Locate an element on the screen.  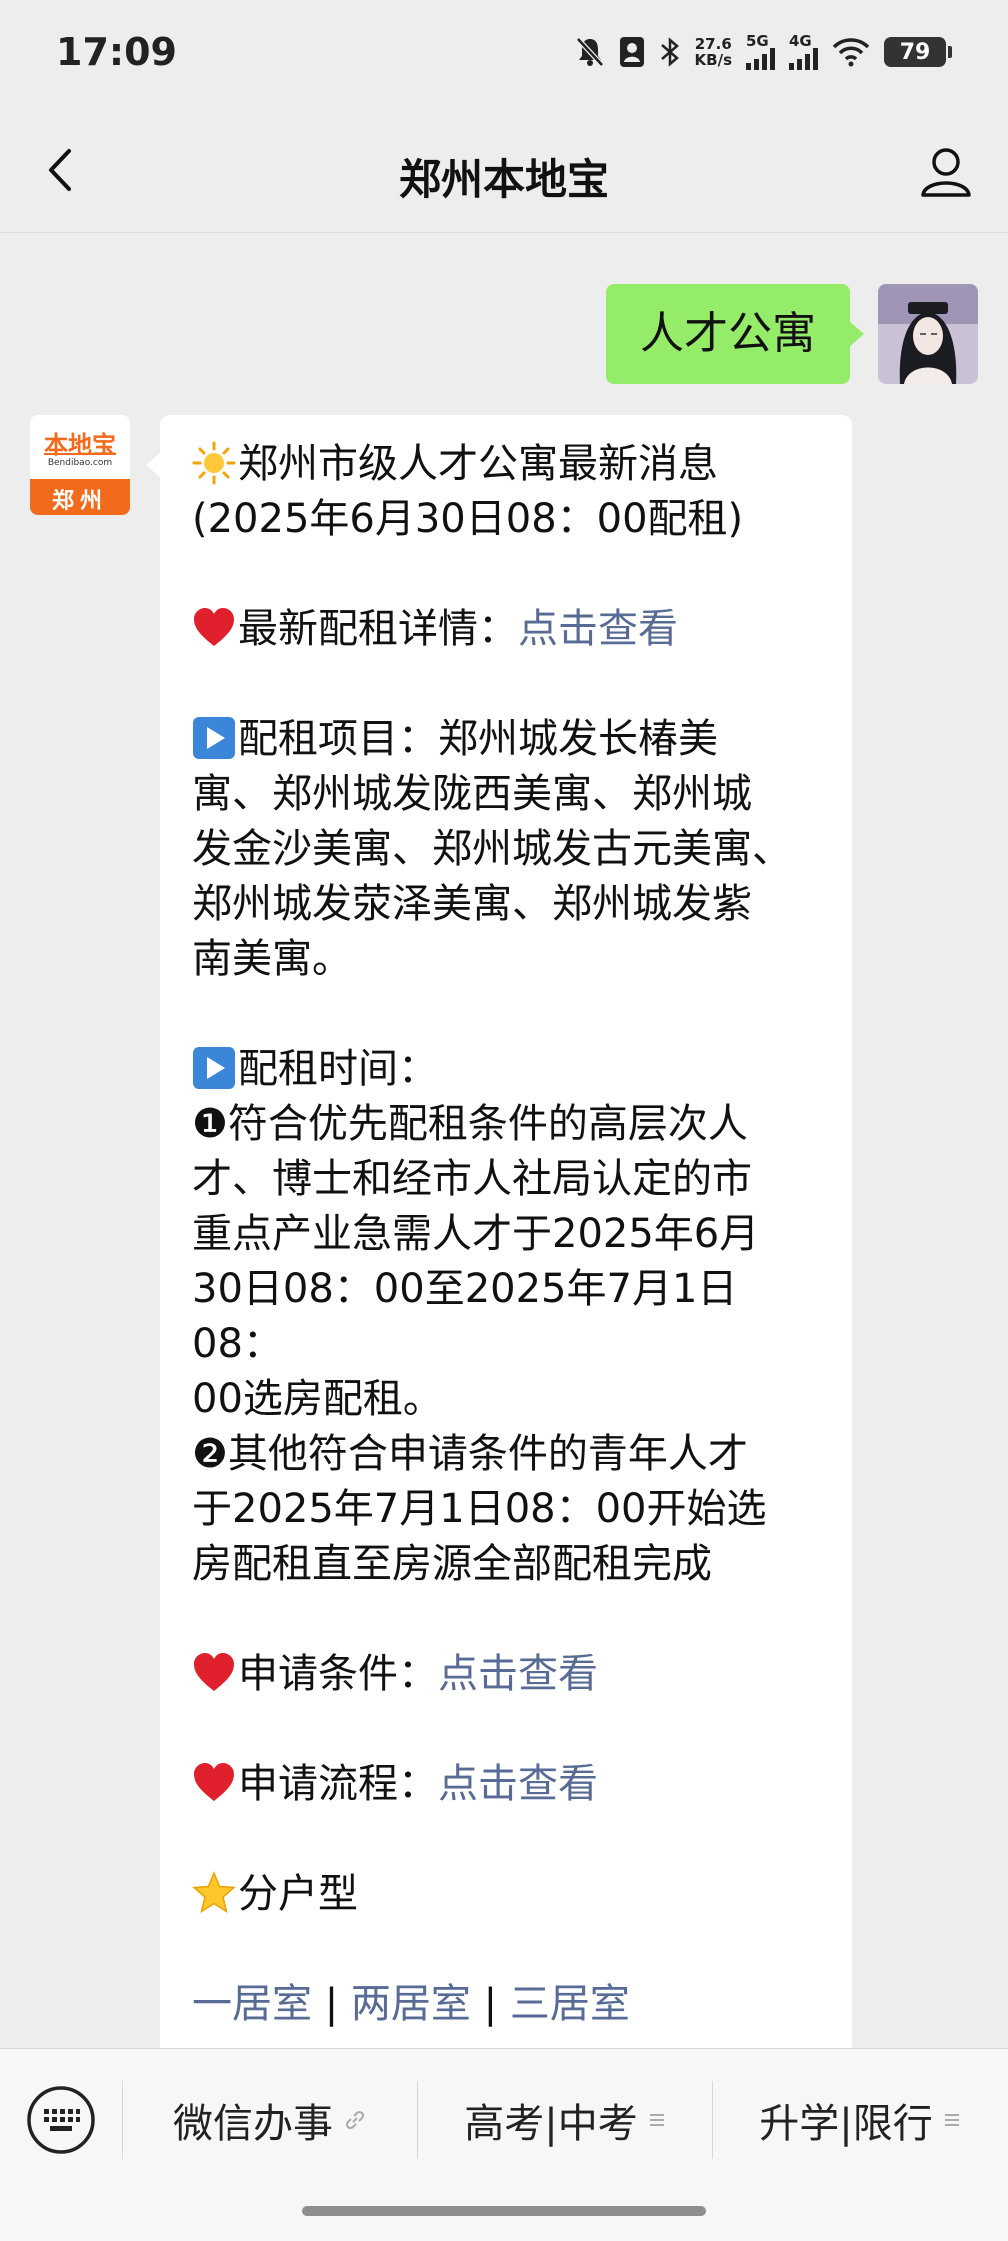
signal-4g: 4G is located at coordinates (803, 52).